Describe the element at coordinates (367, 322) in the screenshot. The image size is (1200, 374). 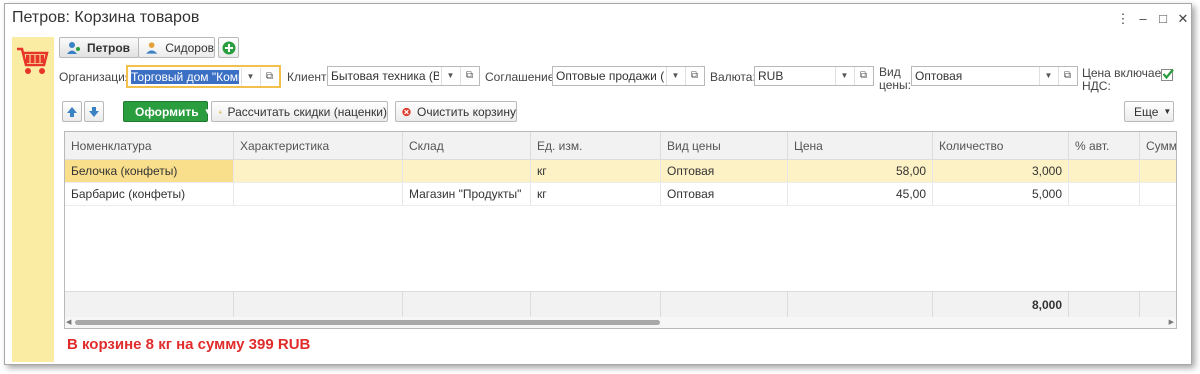
I see `scrollbar-thumb` at that location.